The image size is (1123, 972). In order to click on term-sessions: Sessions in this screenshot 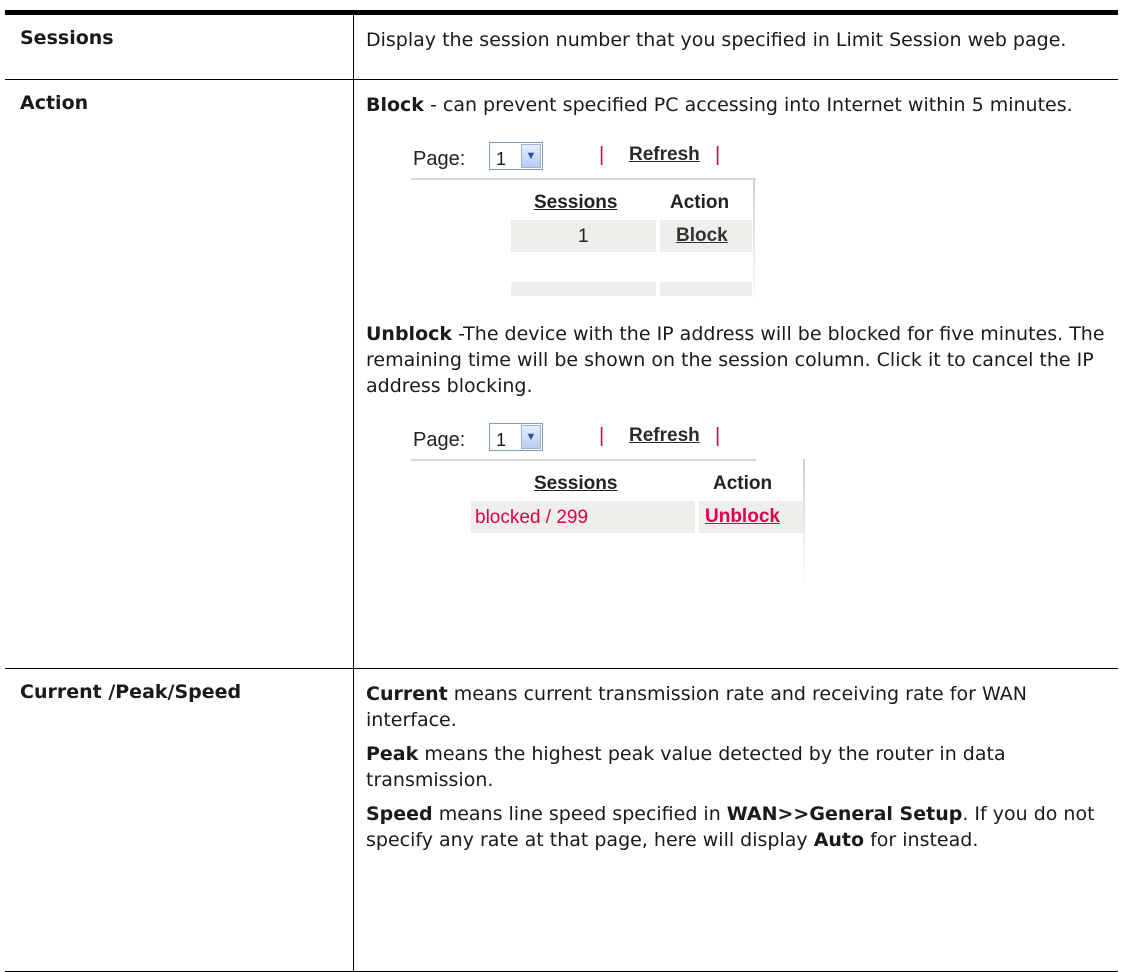, I will do `click(179, 47)`.